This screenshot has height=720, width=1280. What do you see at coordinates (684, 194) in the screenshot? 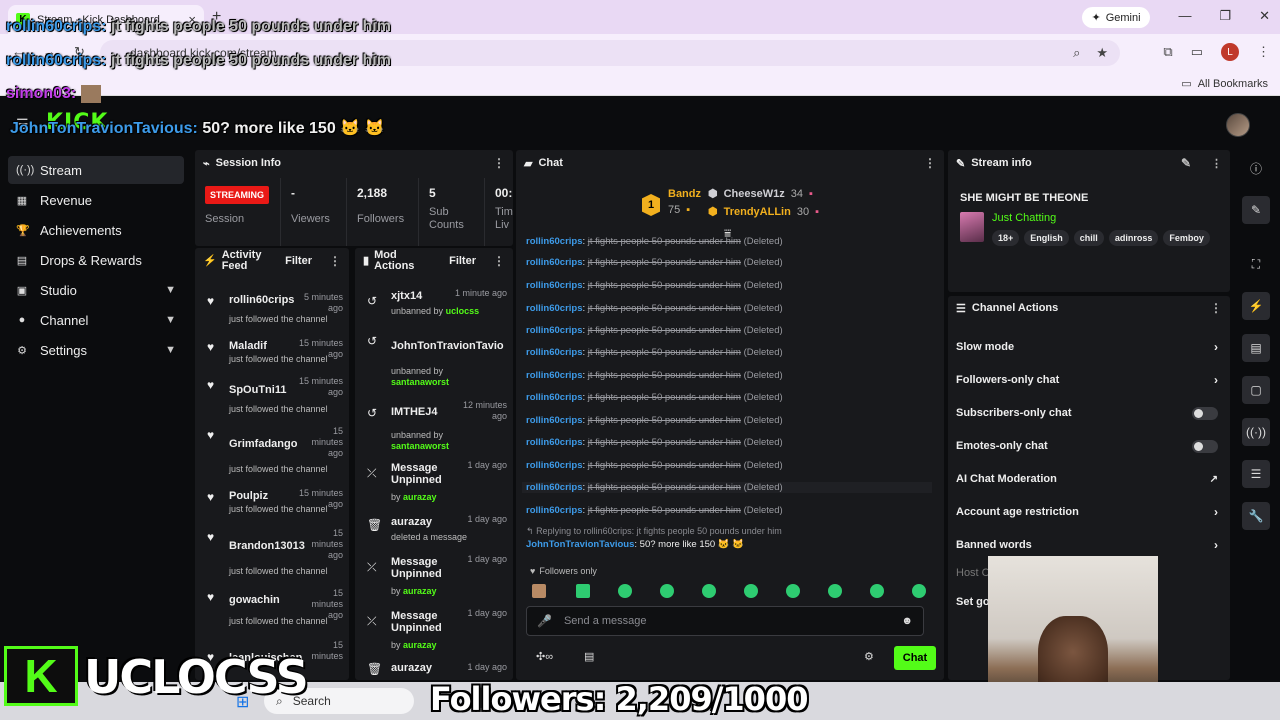
I see `leaderboard-entry: Bandz` at bounding box center [684, 194].